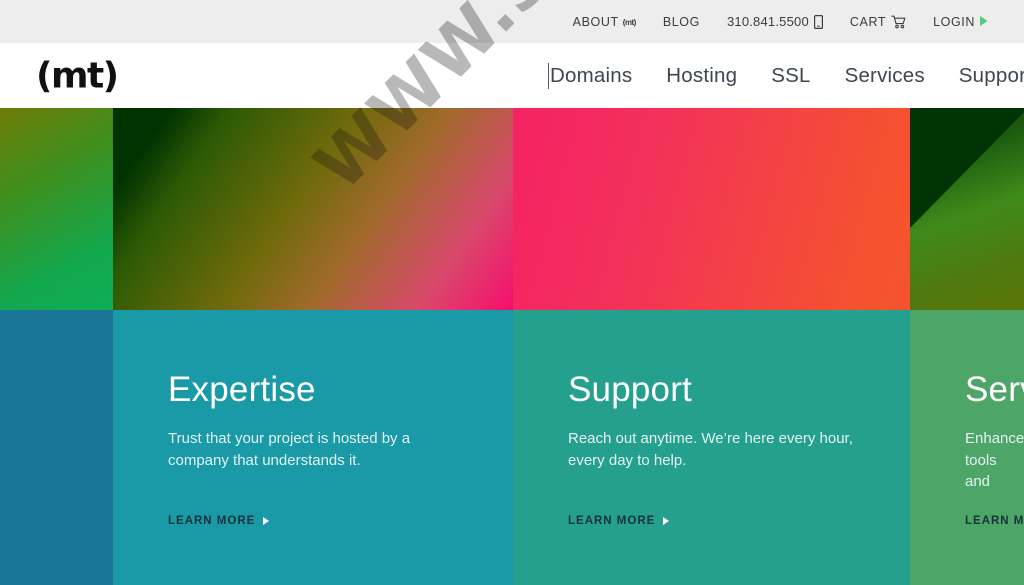 This screenshot has height=585, width=1024. I want to click on hero-dark-corner, so click(967, 168).